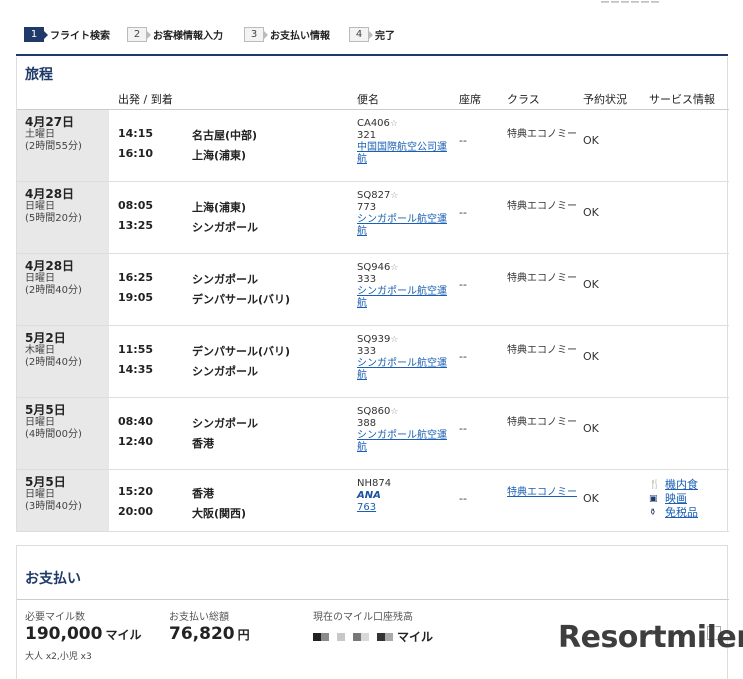 This screenshot has width=743, height=679. What do you see at coordinates (366, 507) in the screenshot?
I see `aircraft-link: 763` at bounding box center [366, 507].